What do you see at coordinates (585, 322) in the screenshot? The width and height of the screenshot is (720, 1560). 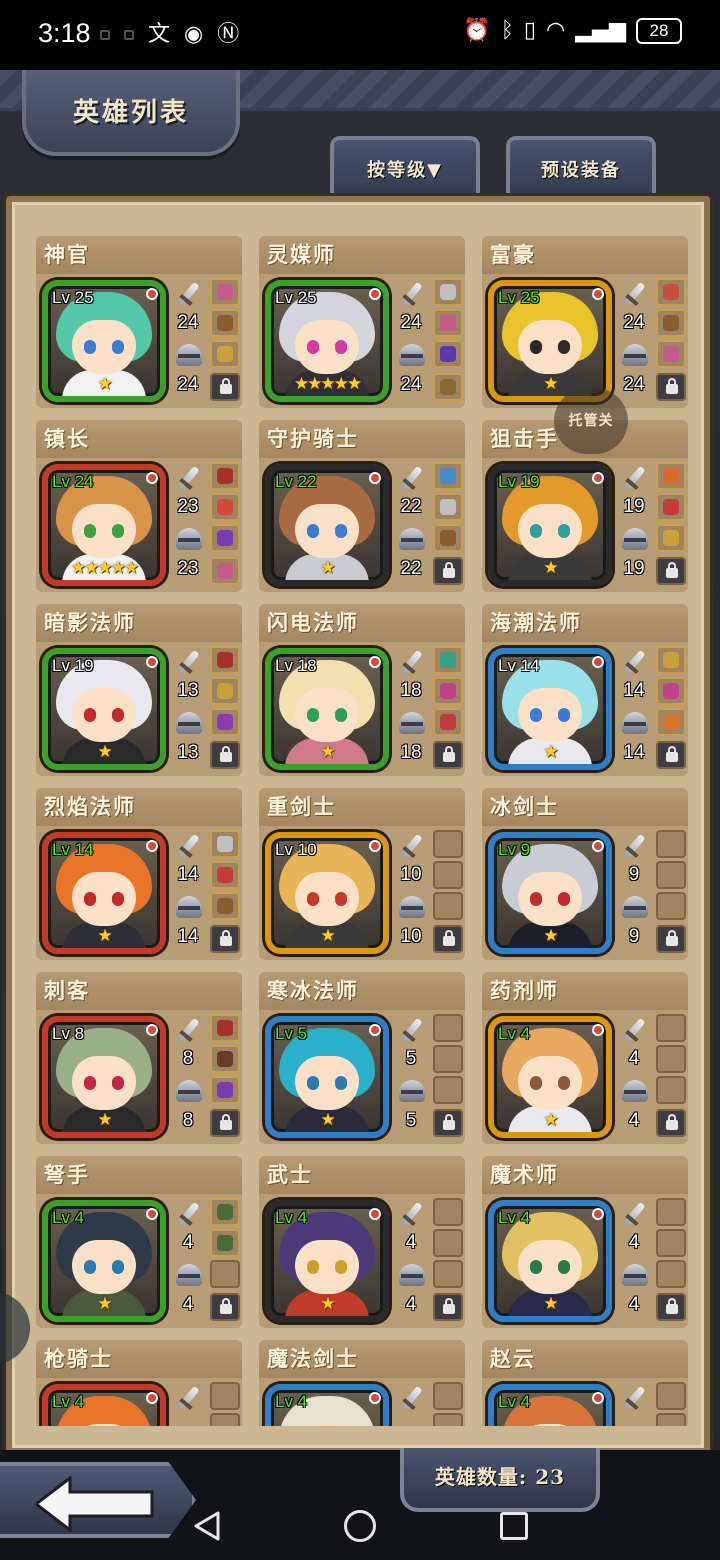 I see `hero-card: 富豪 Lv 25 ★ 24 24` at bounding box center [585, 322].